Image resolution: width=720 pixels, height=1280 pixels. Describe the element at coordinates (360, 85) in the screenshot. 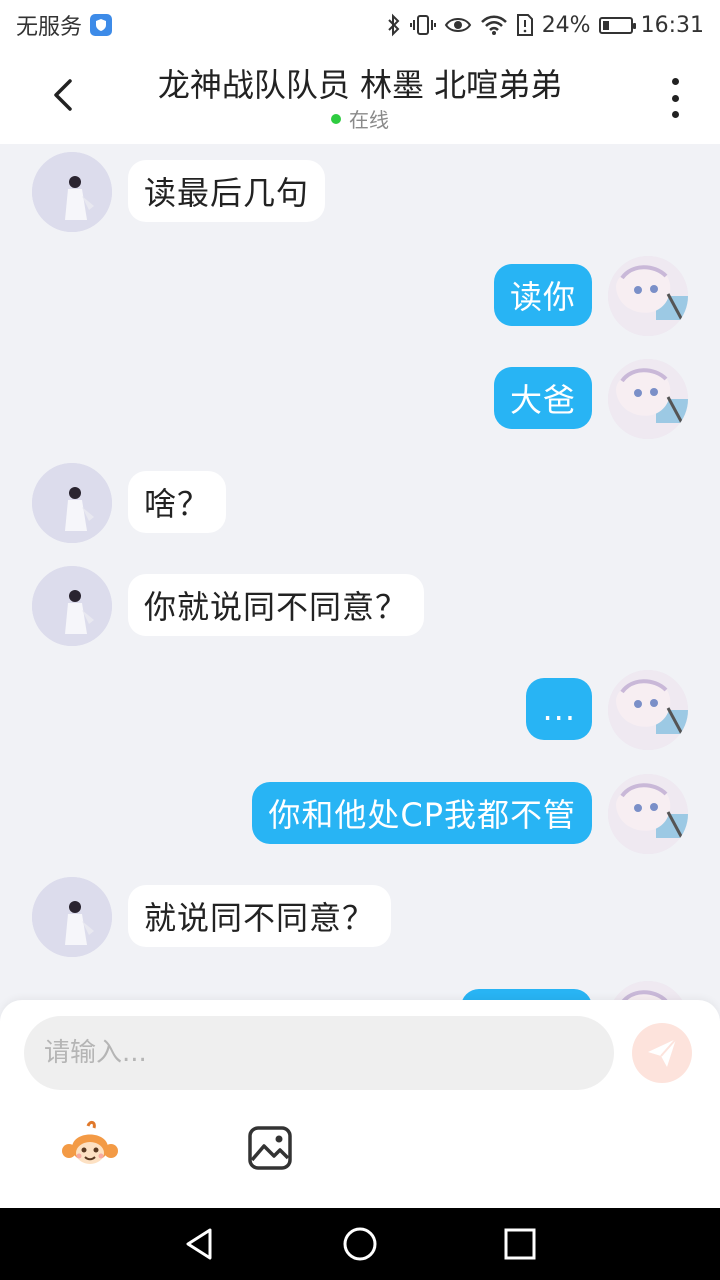

I see `chat-title: 龙神战队队员 林墨 北喧弟弟` at that location.